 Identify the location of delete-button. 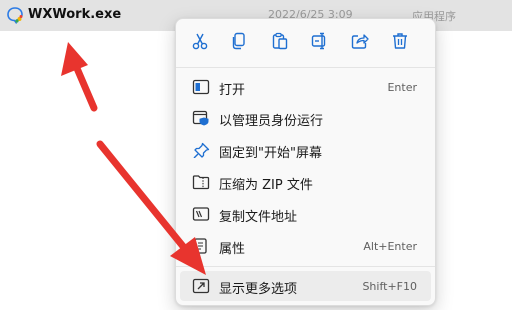
(400, 43).